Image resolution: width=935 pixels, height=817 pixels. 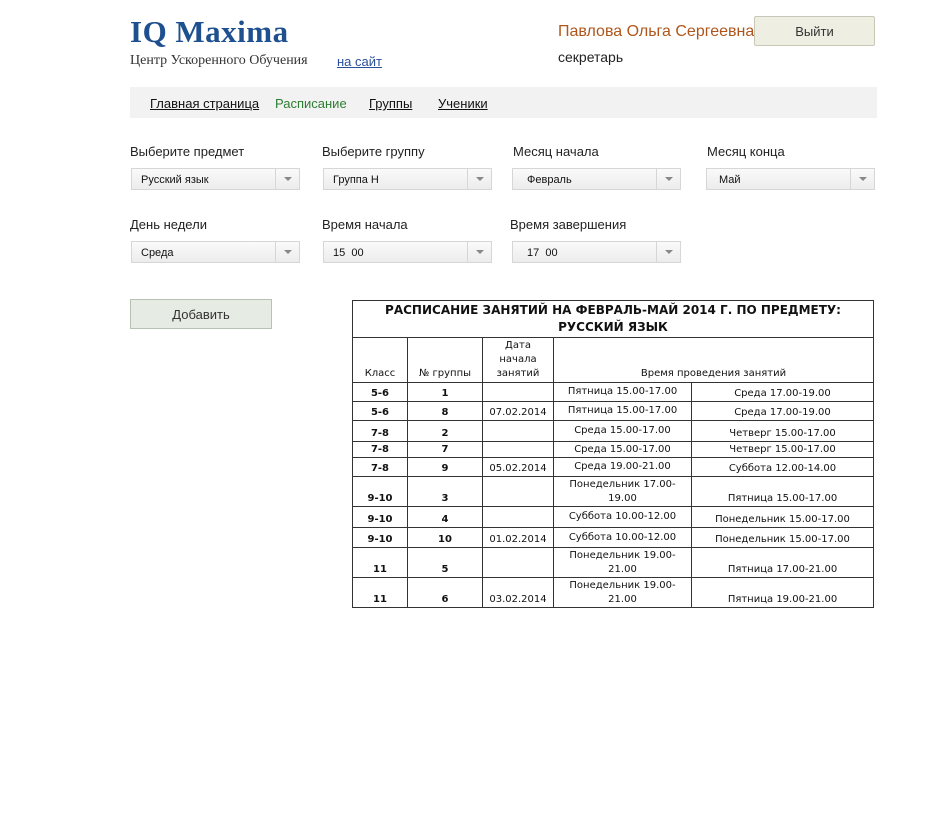 I want to click on month-end-select: Май, so click(x=790, y=179).